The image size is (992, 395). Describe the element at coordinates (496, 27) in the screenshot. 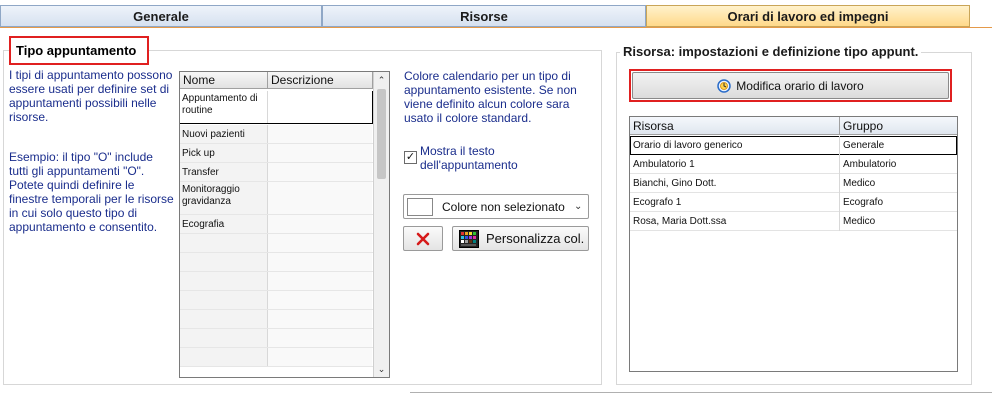

I see `tab-underline` at that location.